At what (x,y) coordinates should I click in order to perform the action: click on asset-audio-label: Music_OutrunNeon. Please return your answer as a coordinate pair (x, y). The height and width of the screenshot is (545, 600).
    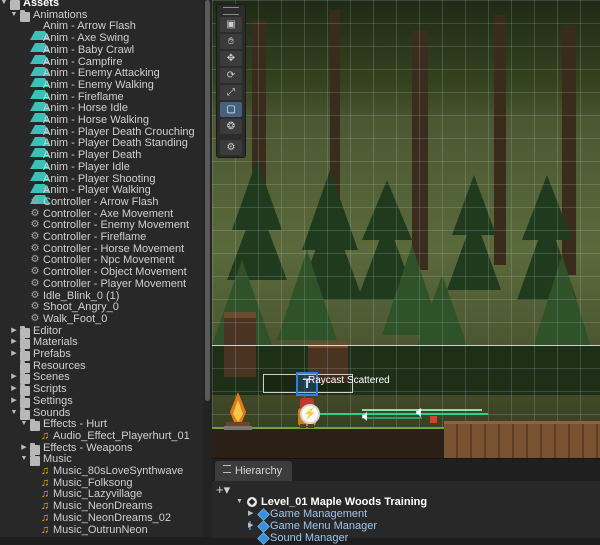
    Looking at the image, I should click on (100, 530).